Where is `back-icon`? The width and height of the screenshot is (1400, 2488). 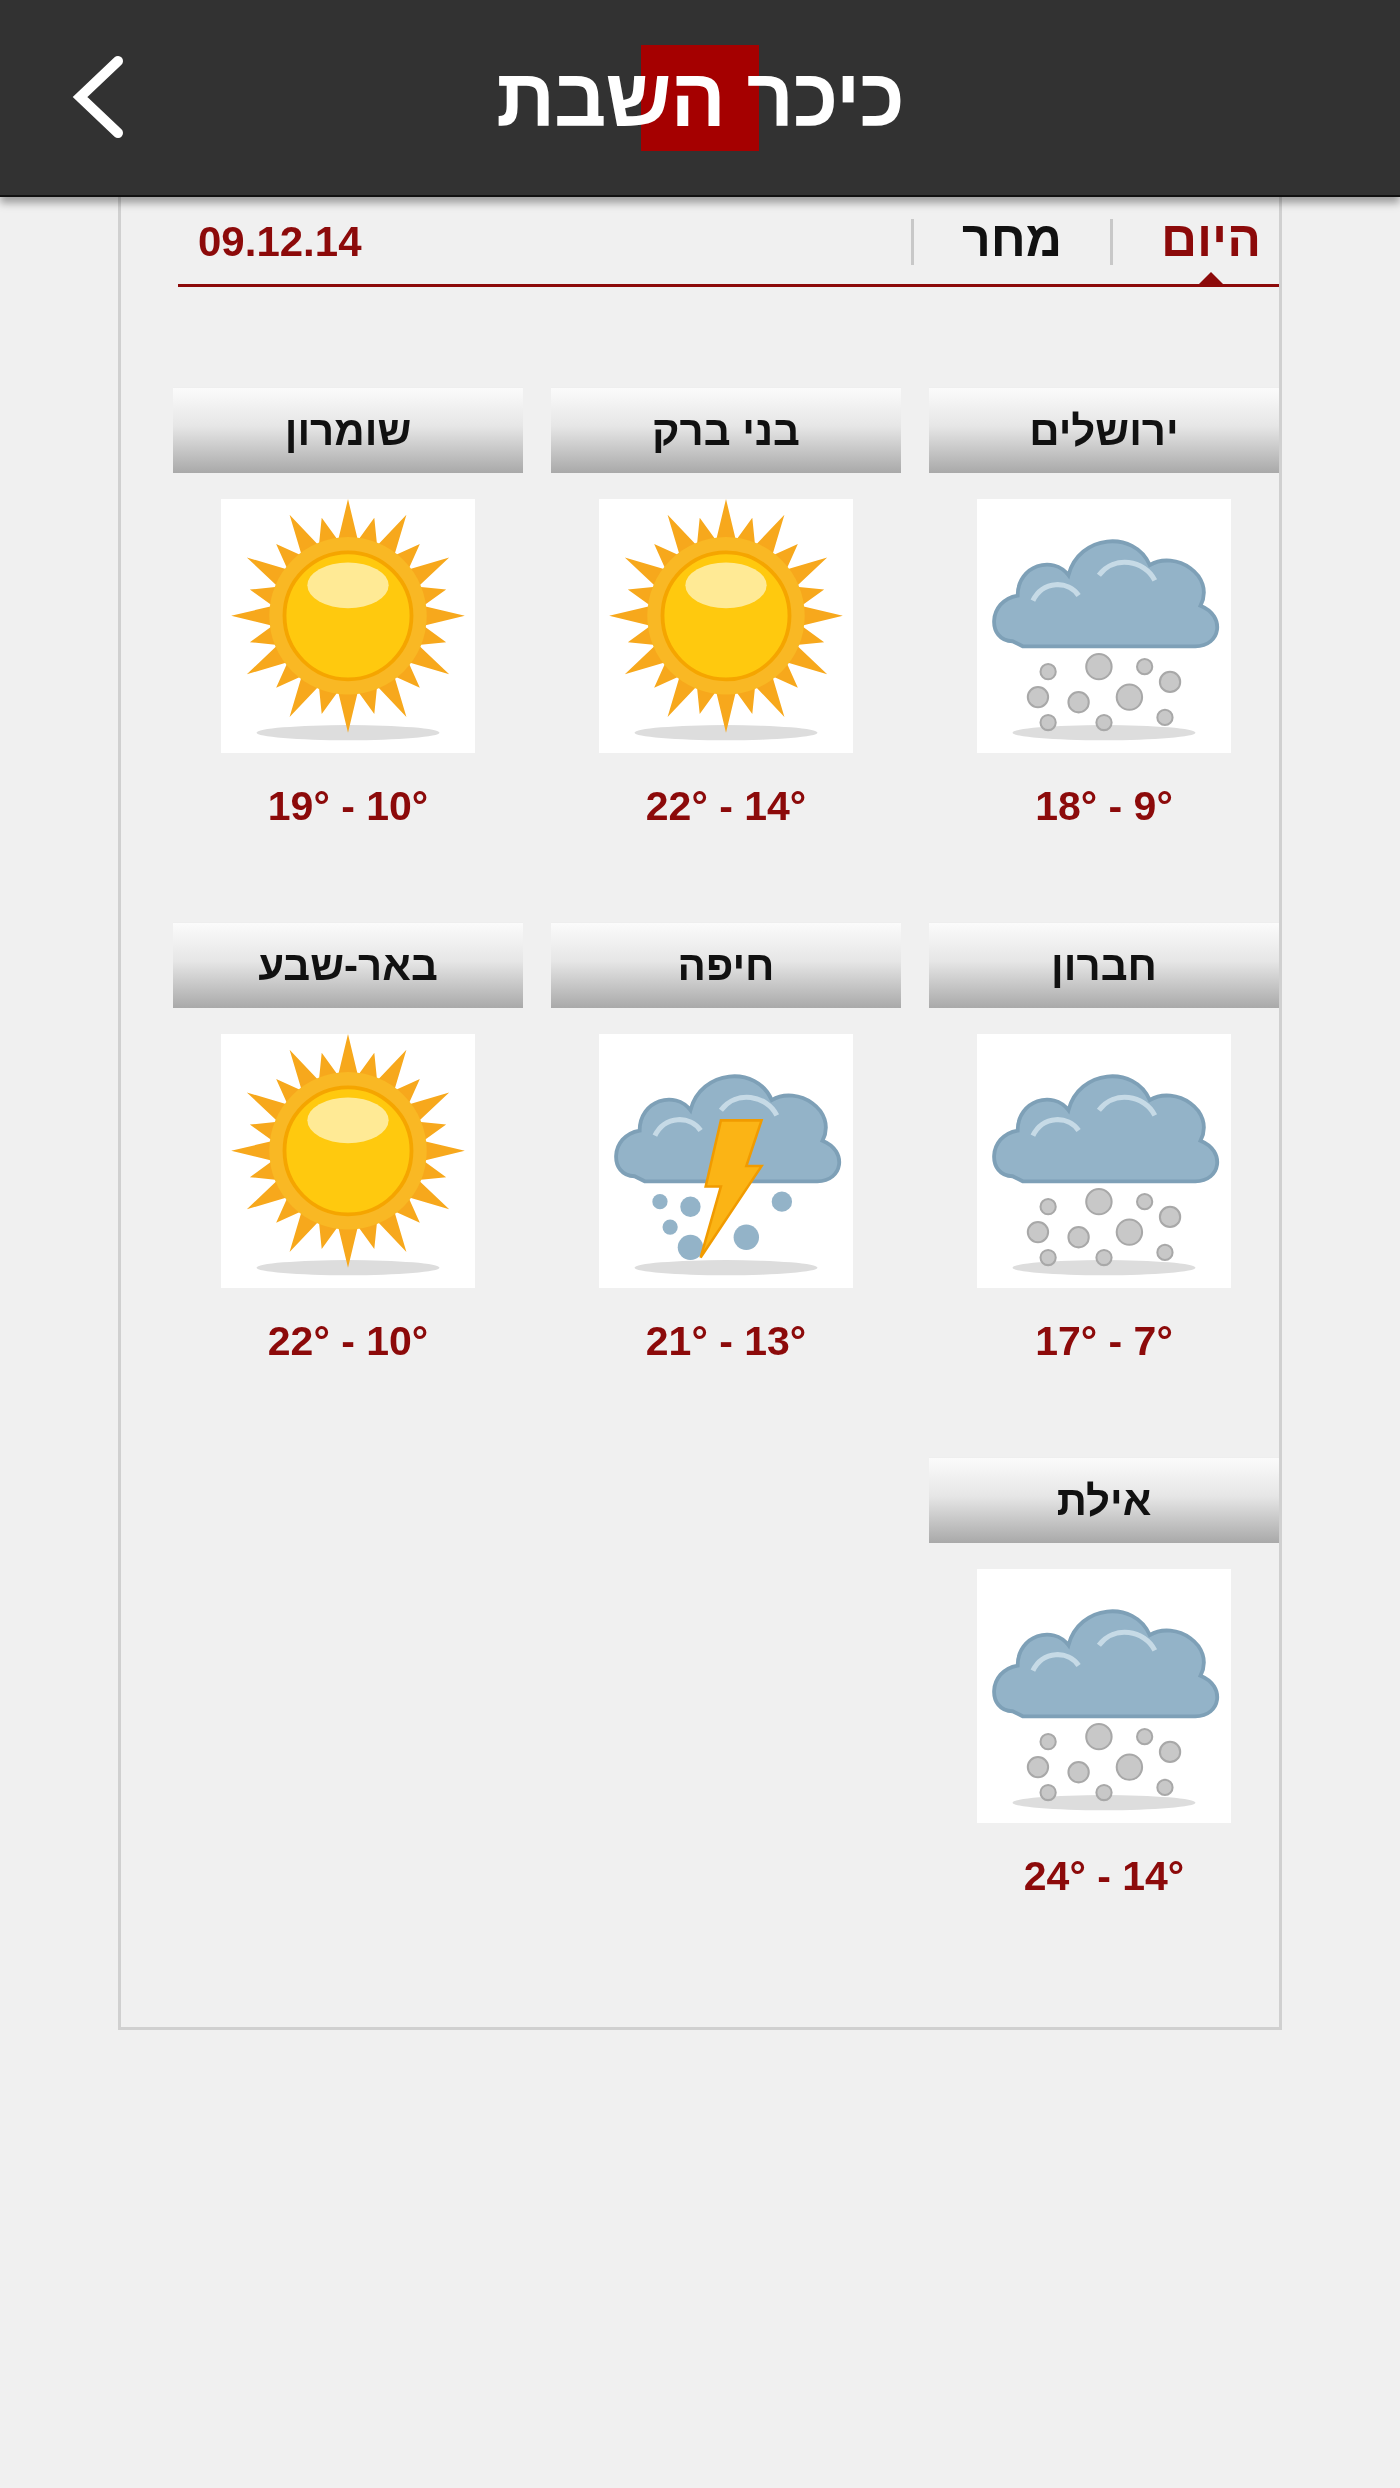 back-icon is located at coordinates (98, 97).